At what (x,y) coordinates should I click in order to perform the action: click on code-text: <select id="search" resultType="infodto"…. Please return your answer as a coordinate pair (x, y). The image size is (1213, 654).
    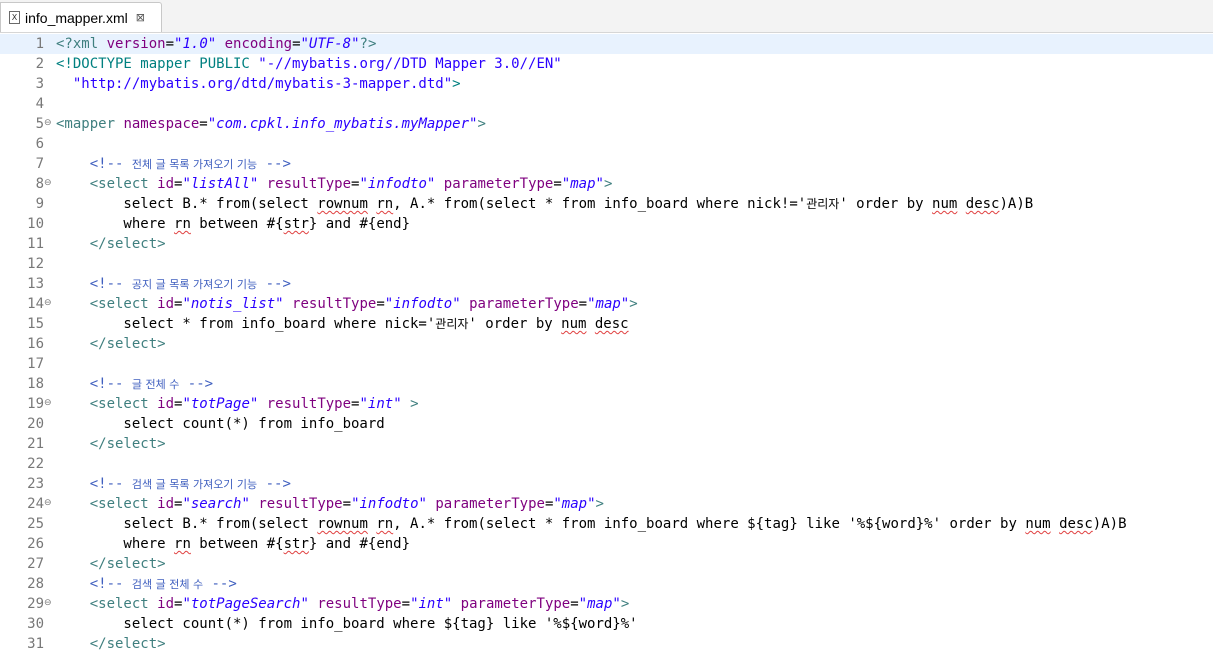
    Looking at the image, I should click on (330, 504).